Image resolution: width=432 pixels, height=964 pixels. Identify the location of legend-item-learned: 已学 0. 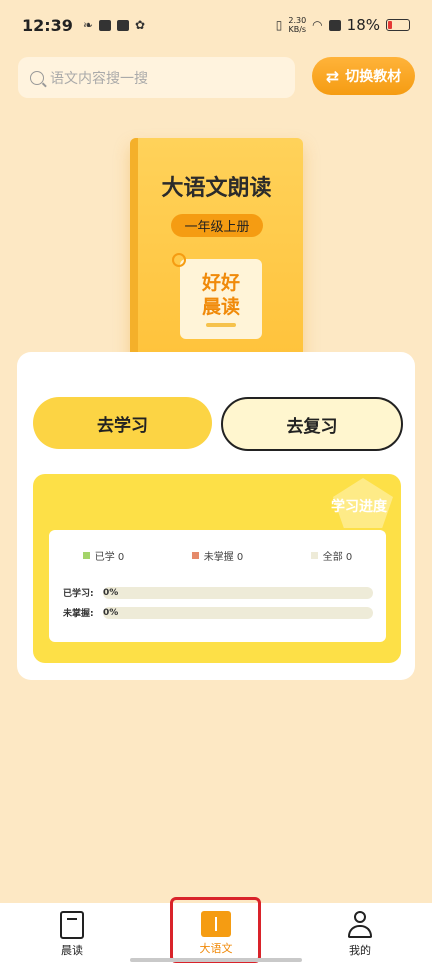
(103, 555).